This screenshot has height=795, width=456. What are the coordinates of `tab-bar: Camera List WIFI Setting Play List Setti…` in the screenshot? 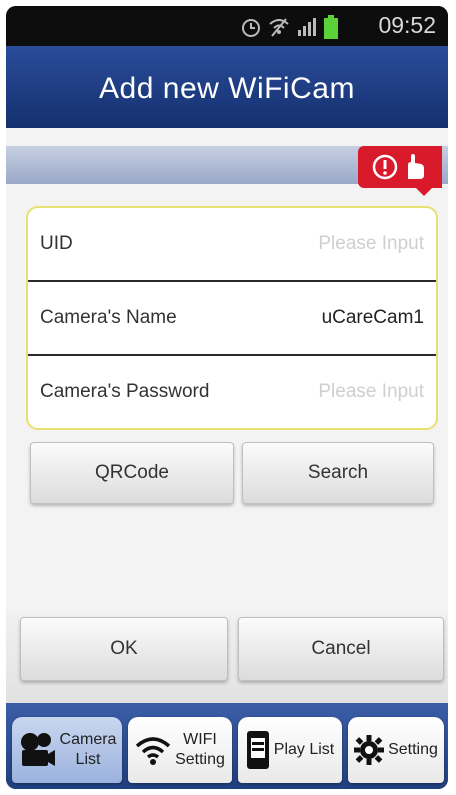 It's located at (227, 746).